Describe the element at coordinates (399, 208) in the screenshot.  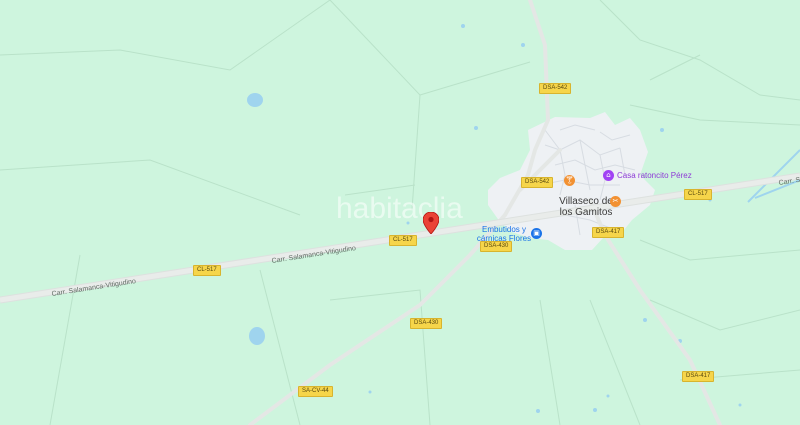
I see `watermark: habitaclia` at that location.